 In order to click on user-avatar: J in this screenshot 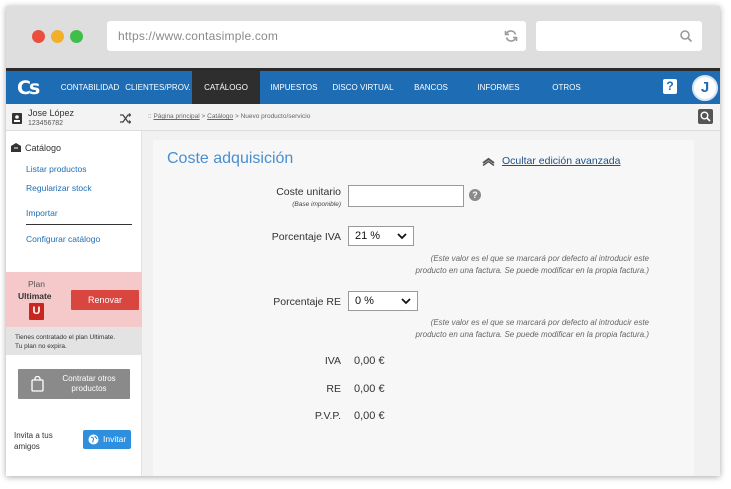, I will do `click(705, 88)`.